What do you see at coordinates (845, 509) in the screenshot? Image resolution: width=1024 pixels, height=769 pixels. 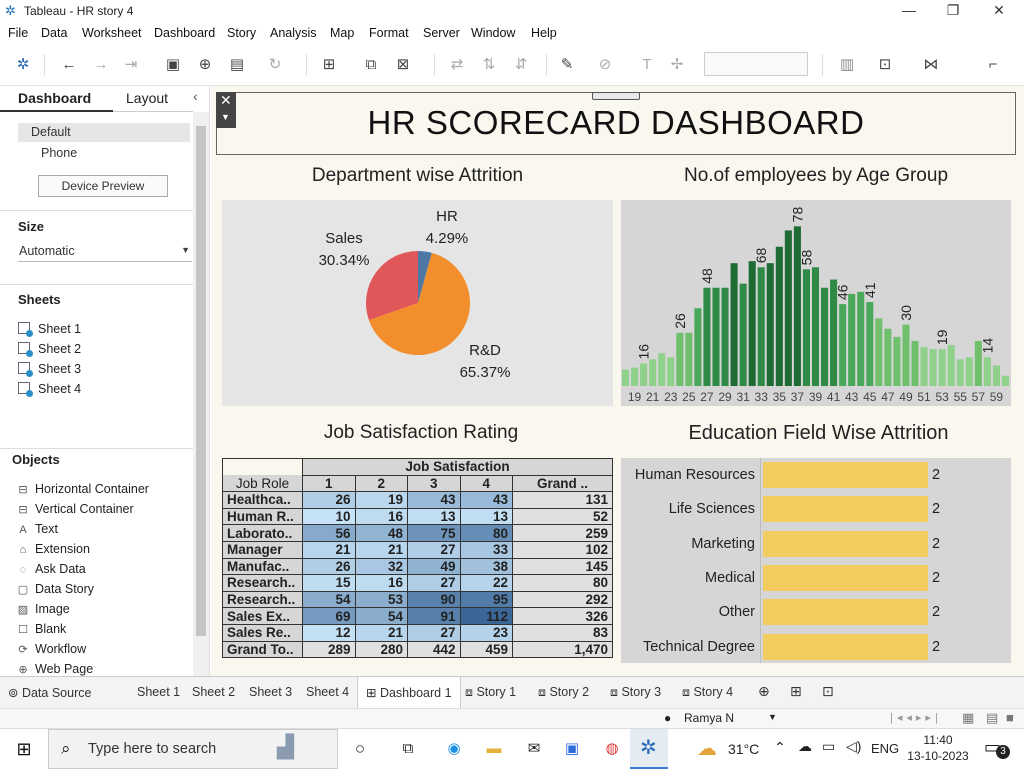 I see `edu-bar-life-sciences` at bounding box center [845, 509].